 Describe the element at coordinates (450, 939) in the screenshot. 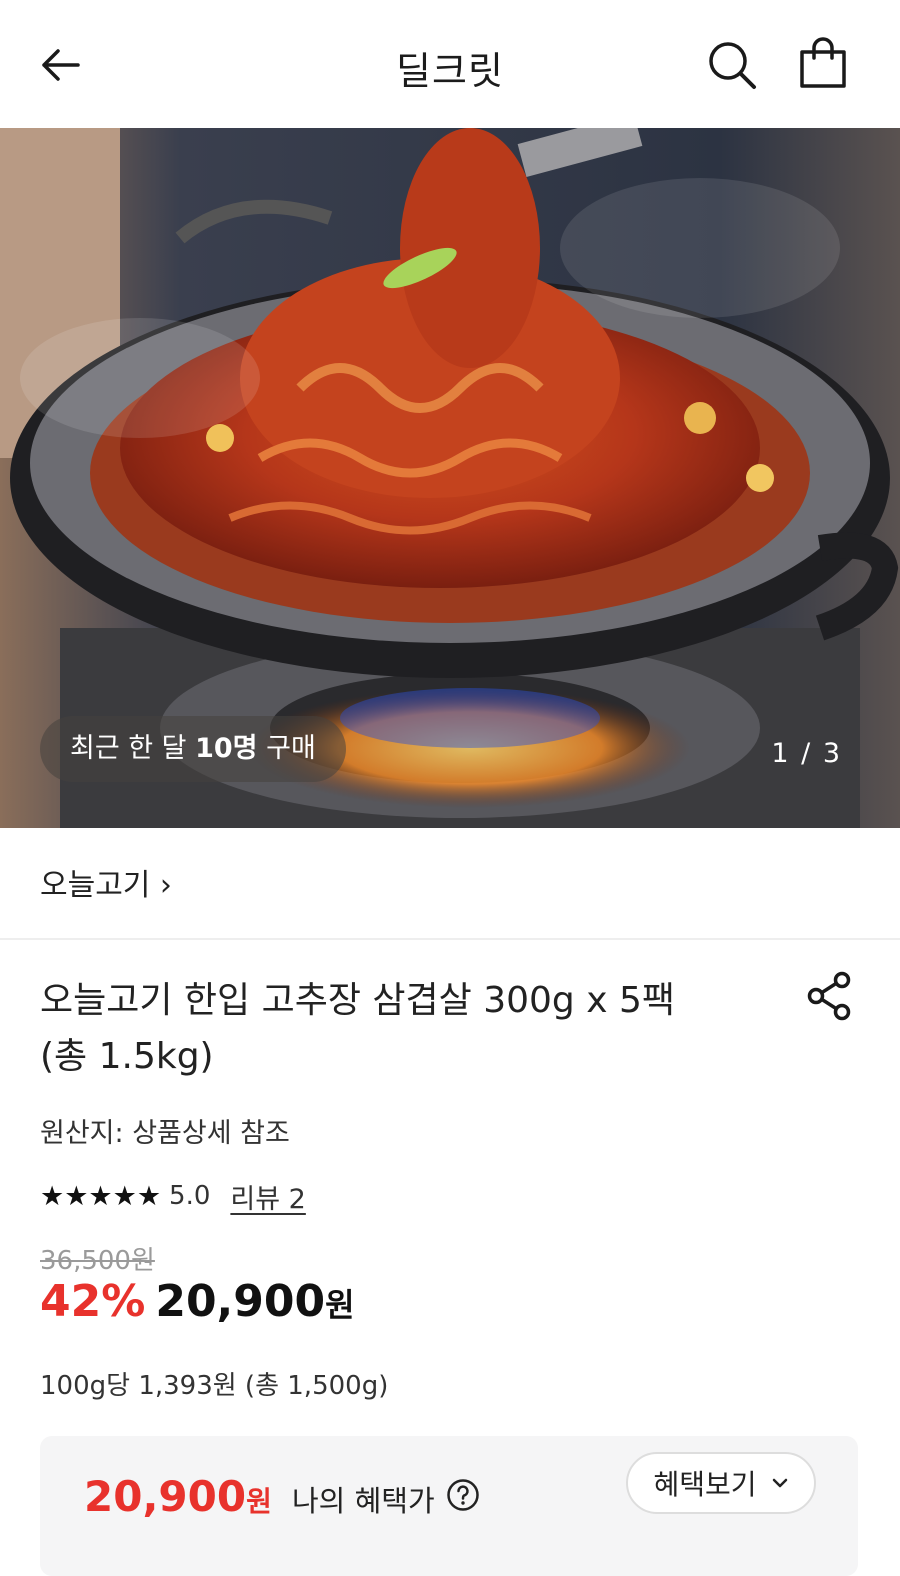

I see `divider` at that location.